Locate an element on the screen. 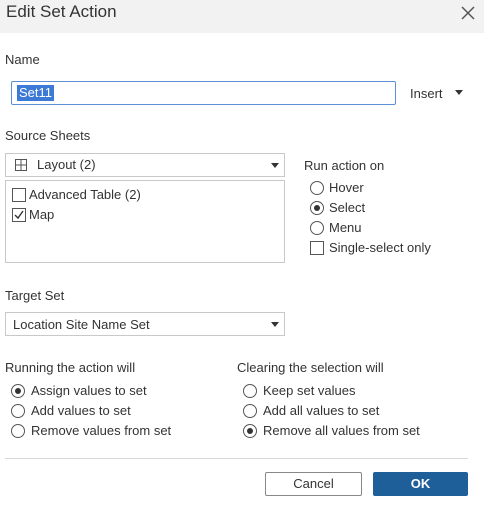 The width and height of the screenshot is (484, 513). sheet-checkbox-advanced-table is located at coordinates (19, 195).